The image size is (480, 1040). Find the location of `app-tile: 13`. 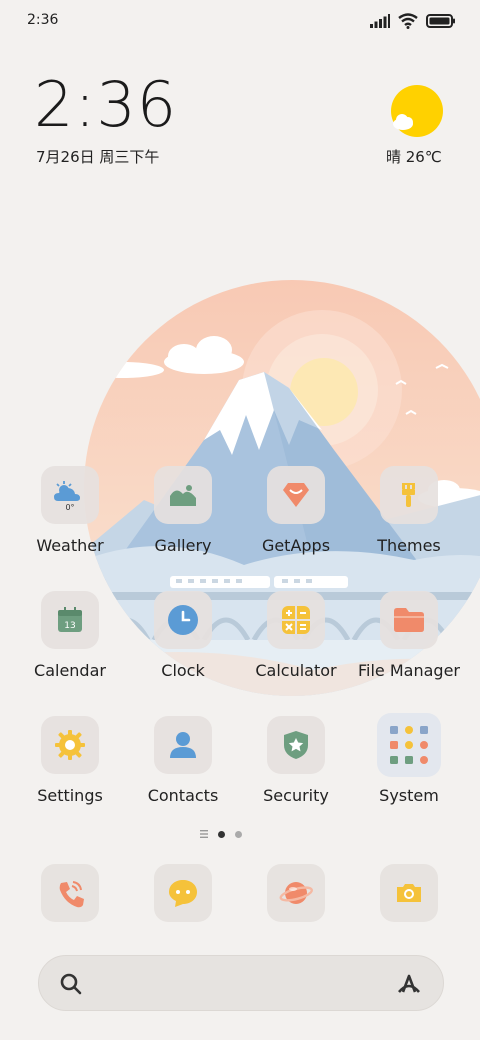

app-tile: 13 is located at coordinates (70, 620).